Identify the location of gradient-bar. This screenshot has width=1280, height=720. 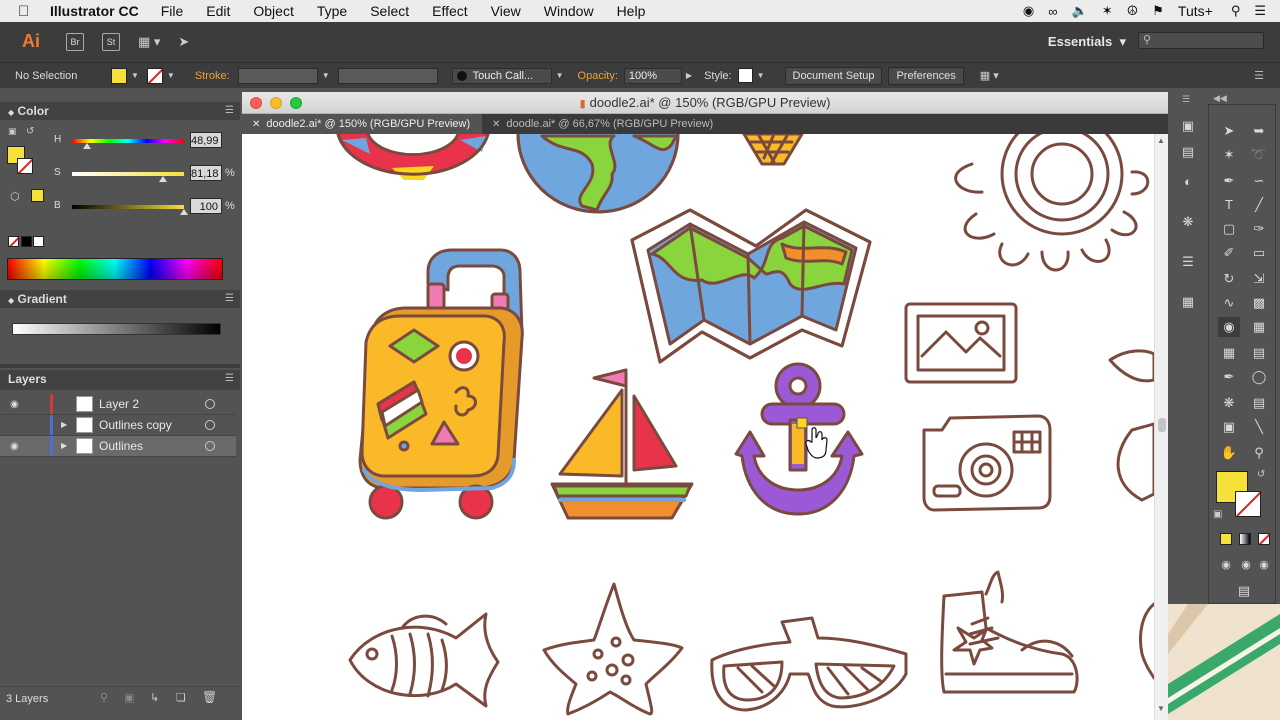
(116, 329).